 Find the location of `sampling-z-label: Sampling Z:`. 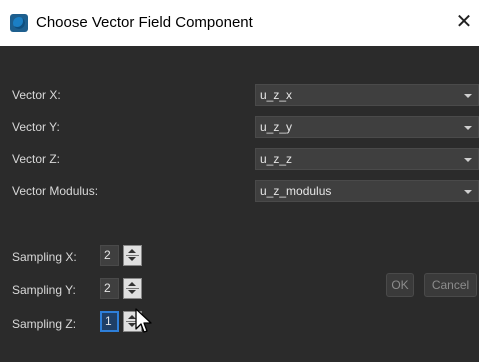

sampling-z-label: Sampling Z: is located at coordinates (44, 324).